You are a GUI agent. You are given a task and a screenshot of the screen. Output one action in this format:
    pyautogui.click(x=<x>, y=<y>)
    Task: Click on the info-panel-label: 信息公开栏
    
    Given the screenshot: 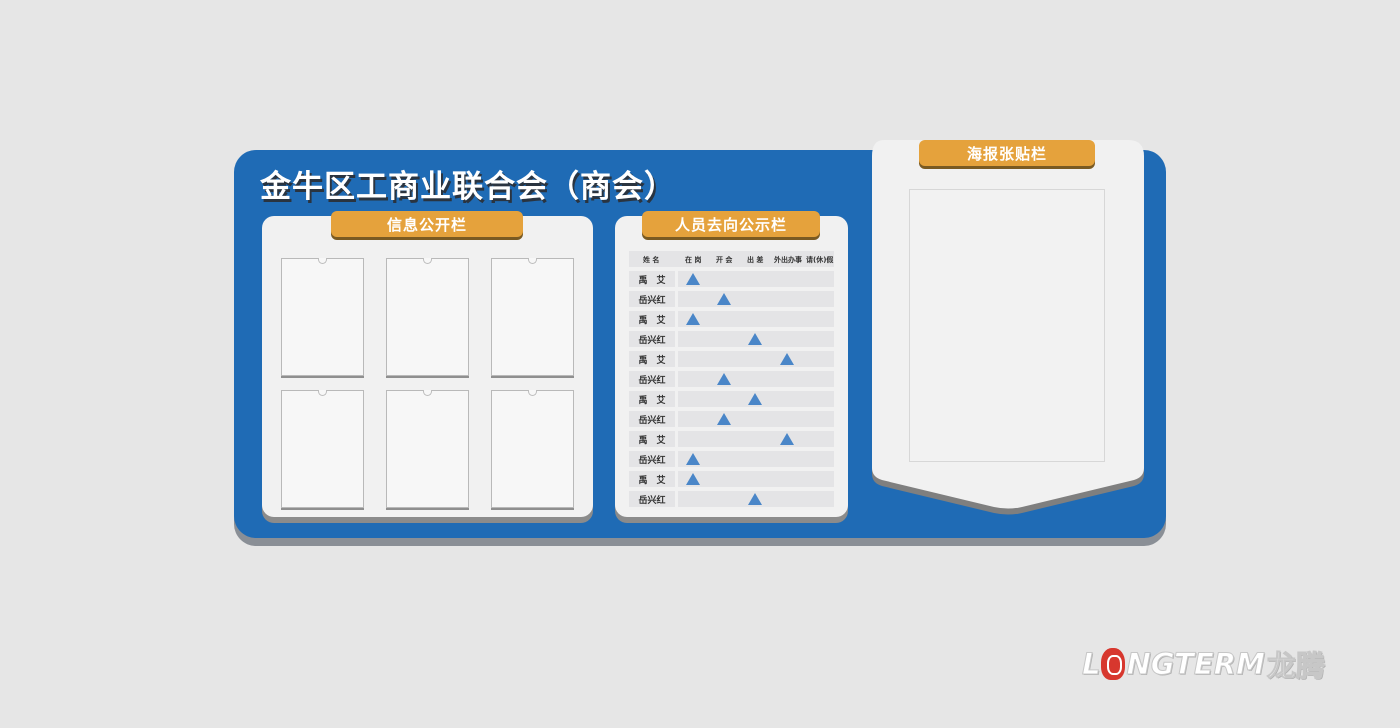 What is the action you would take?
    pyautogui.click(x=427, y=224)
    